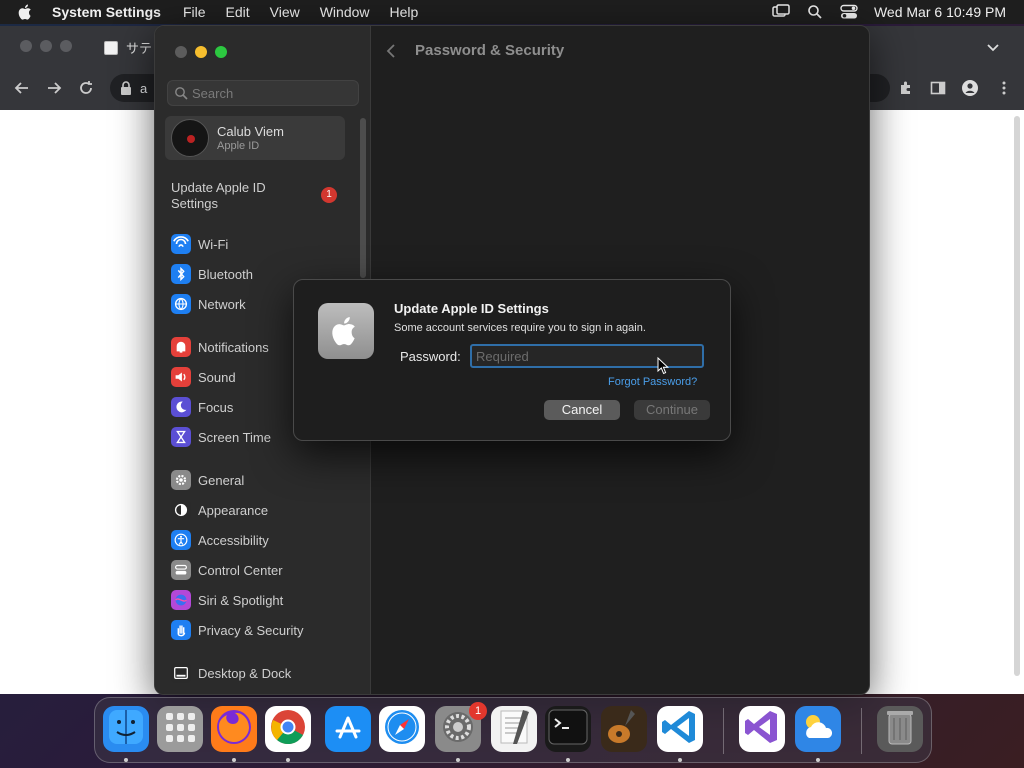 The height and width of the screenshot is (768, 1024). Describe the element at coordinates (272, 93) in the screenshot. I see `search-input` at that location.